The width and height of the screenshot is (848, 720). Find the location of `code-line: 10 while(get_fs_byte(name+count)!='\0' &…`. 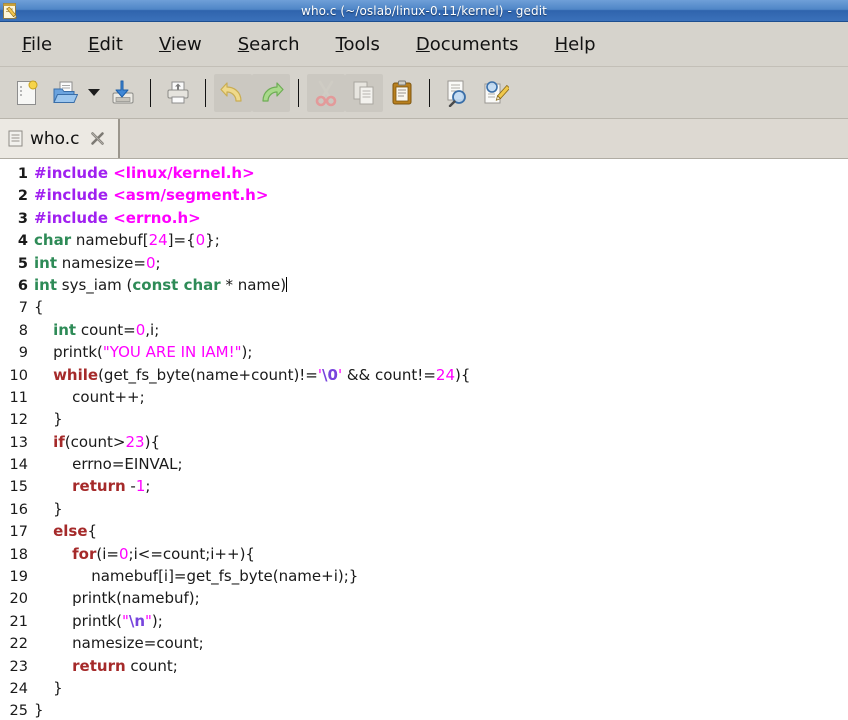

code-line: 10 while(get_fs_byte(name+count)!='\0' &… is located at coordinates (424, 375).